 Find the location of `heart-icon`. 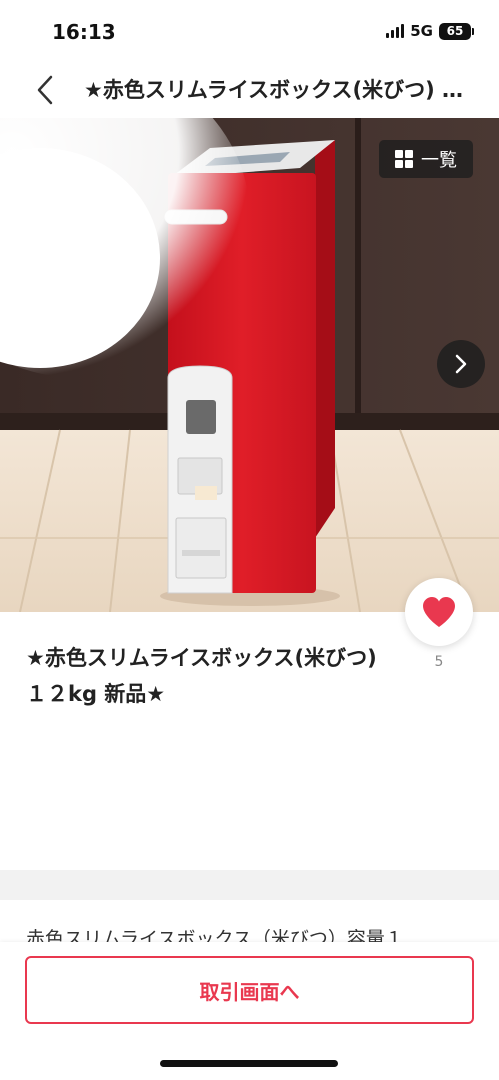

heart-icon is located at coordinates (439, 612).